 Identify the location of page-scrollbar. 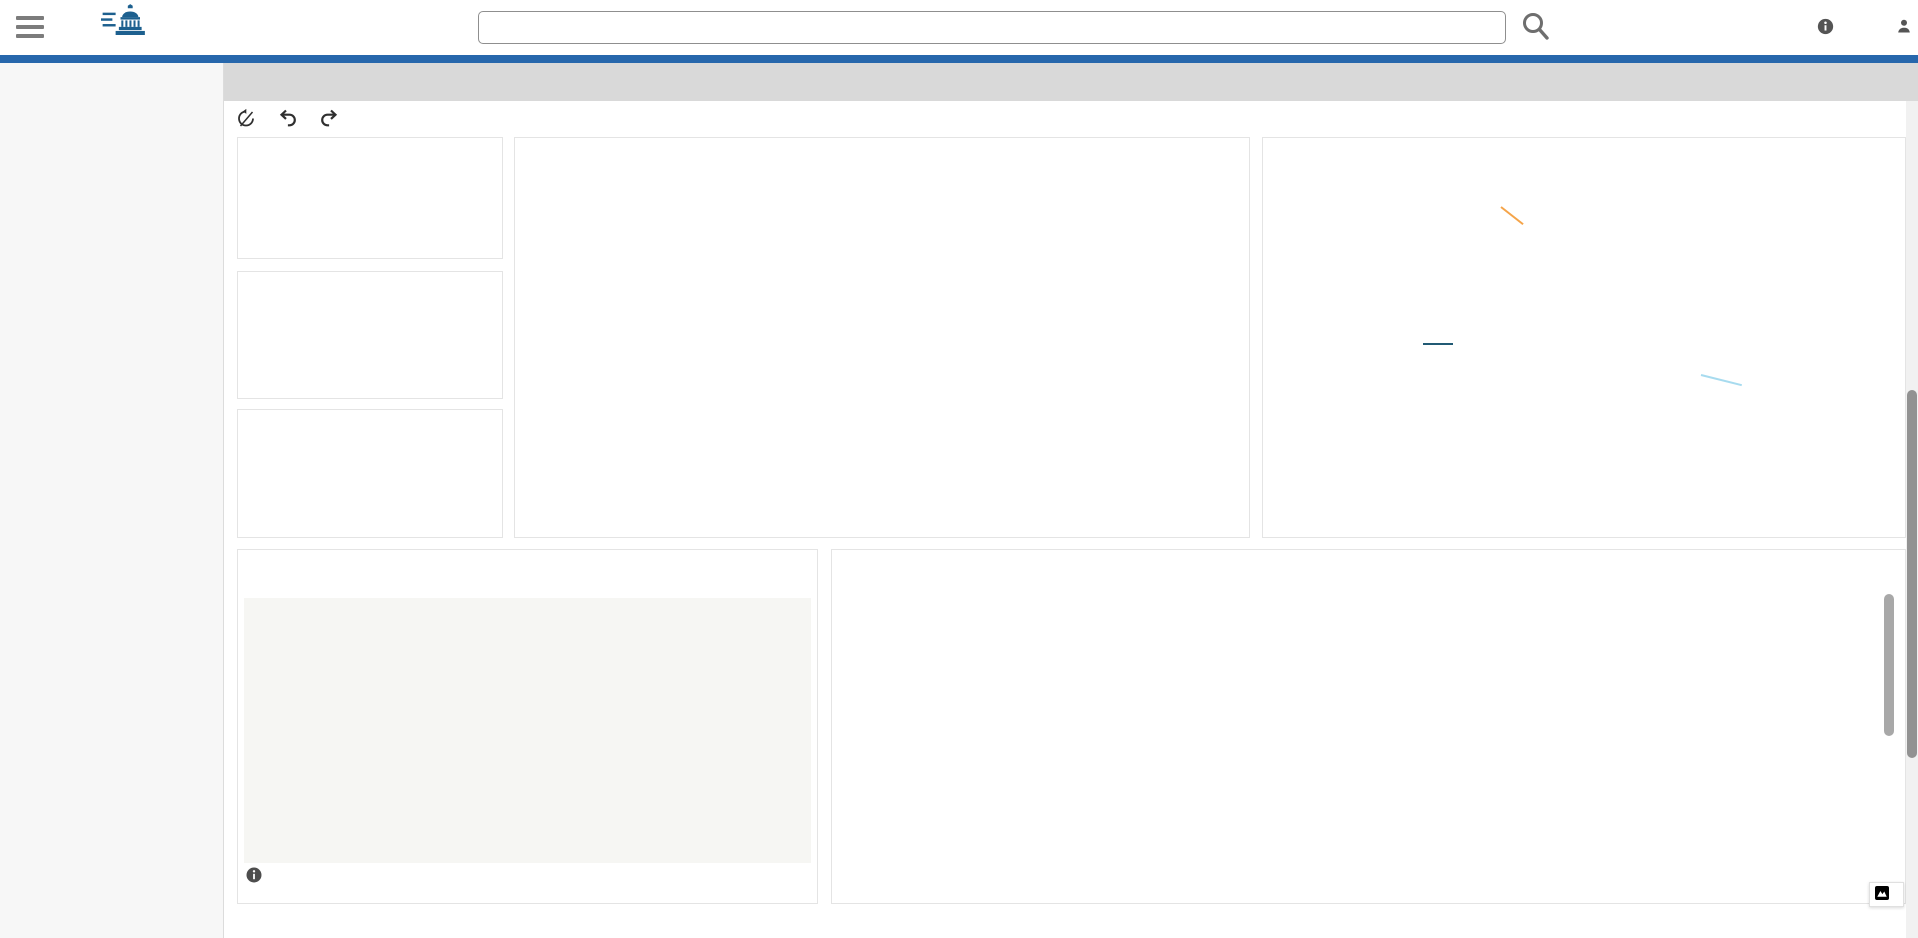
(1912, 519).